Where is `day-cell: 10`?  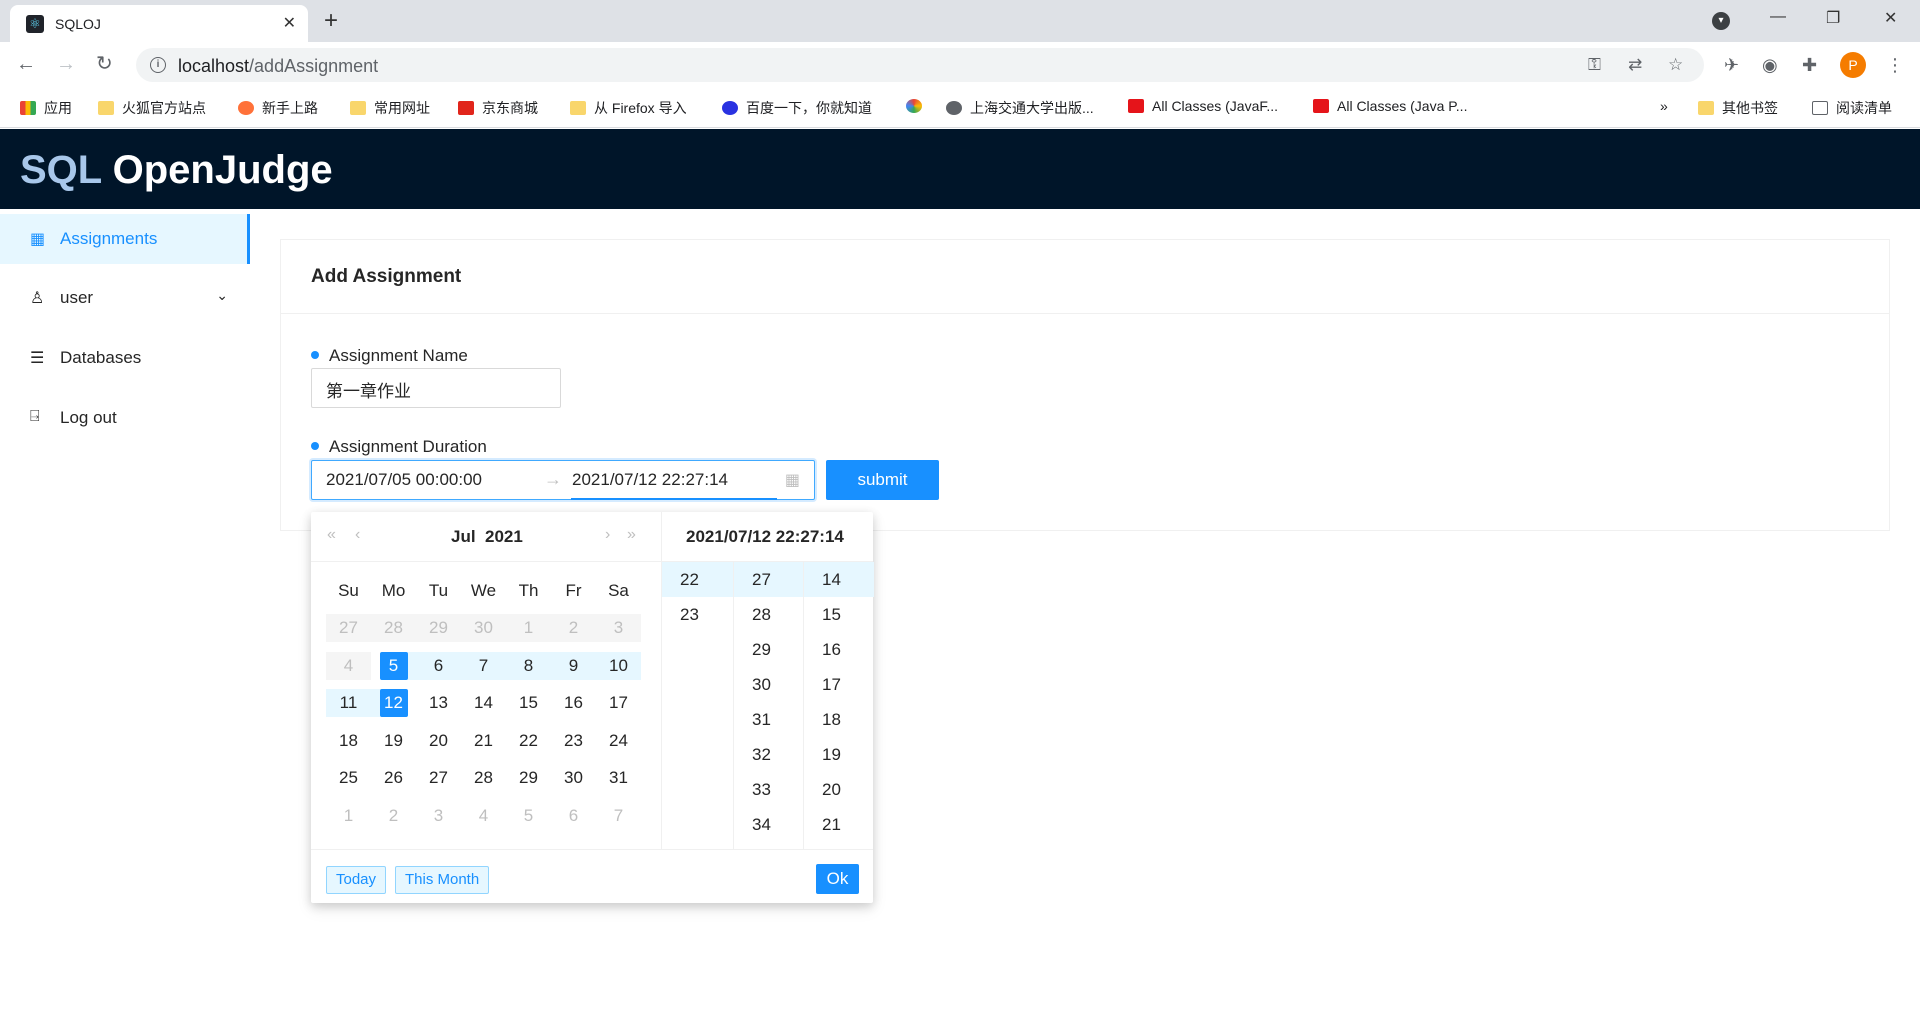
day-cell: 10 is located at coordinates (618, 665).